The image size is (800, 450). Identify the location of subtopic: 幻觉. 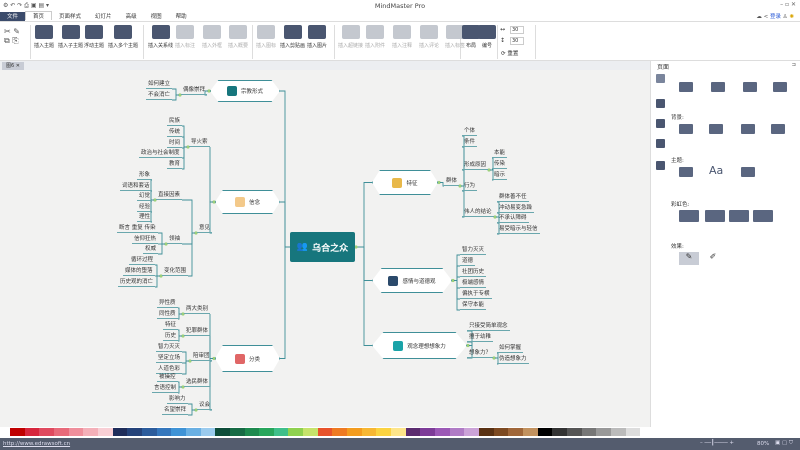
(145, 196).